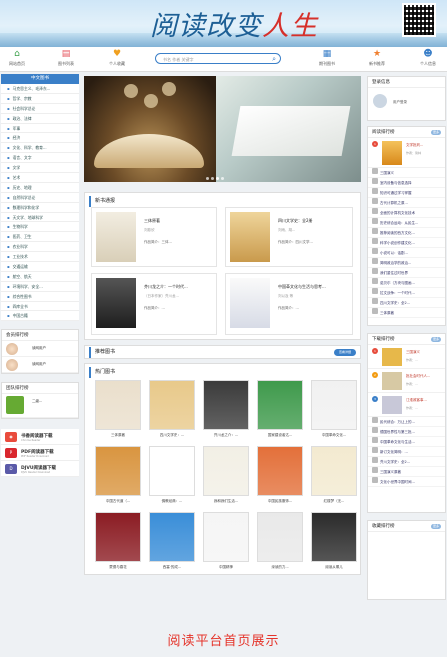  I want to click on category-item: 历史、地理, so click(40, 188).